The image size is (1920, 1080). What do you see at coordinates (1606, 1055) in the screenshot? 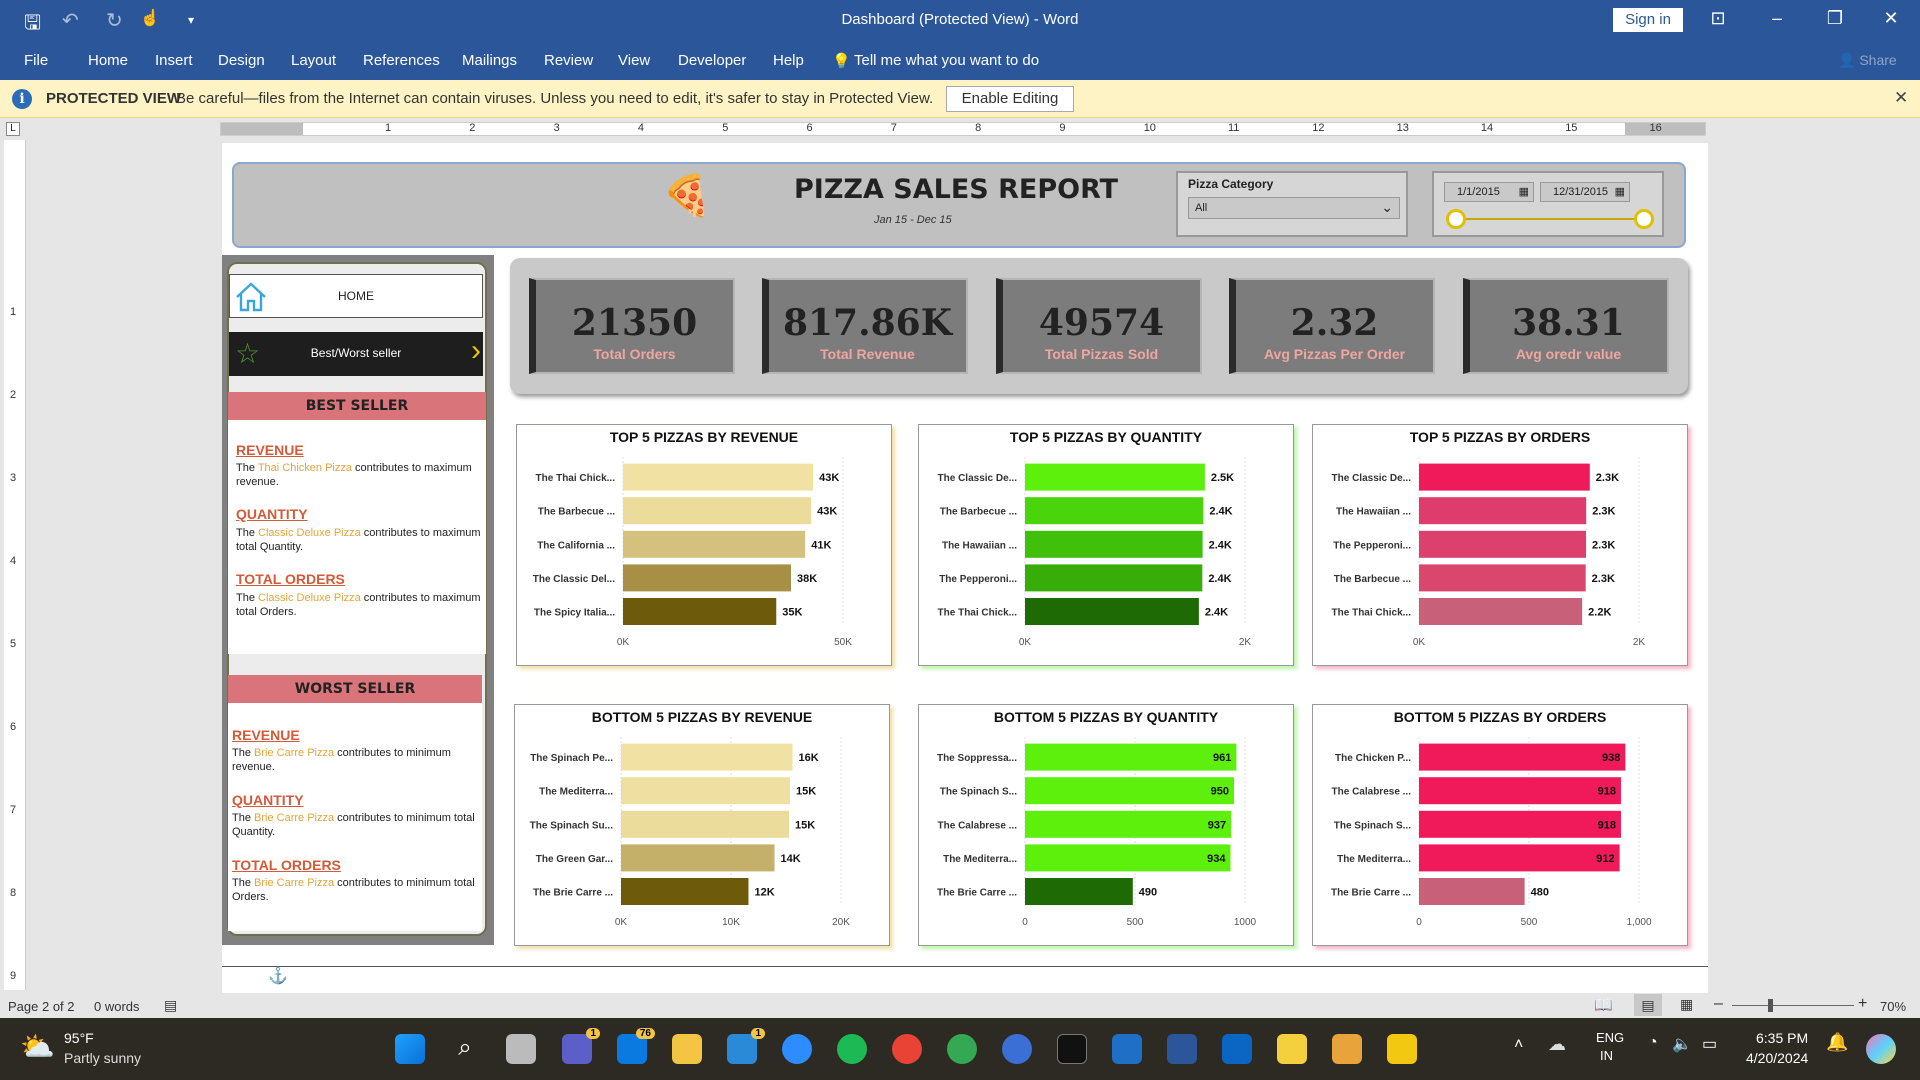
I see `language-secondary: IN` at bounding box center [1606, 1055].